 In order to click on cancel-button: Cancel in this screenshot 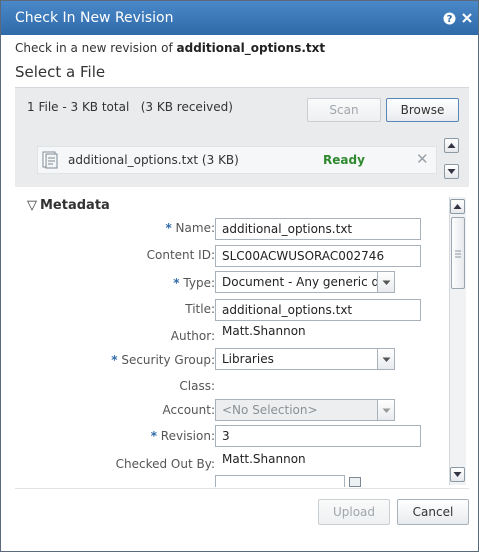, I will do `click(433, 512)`.